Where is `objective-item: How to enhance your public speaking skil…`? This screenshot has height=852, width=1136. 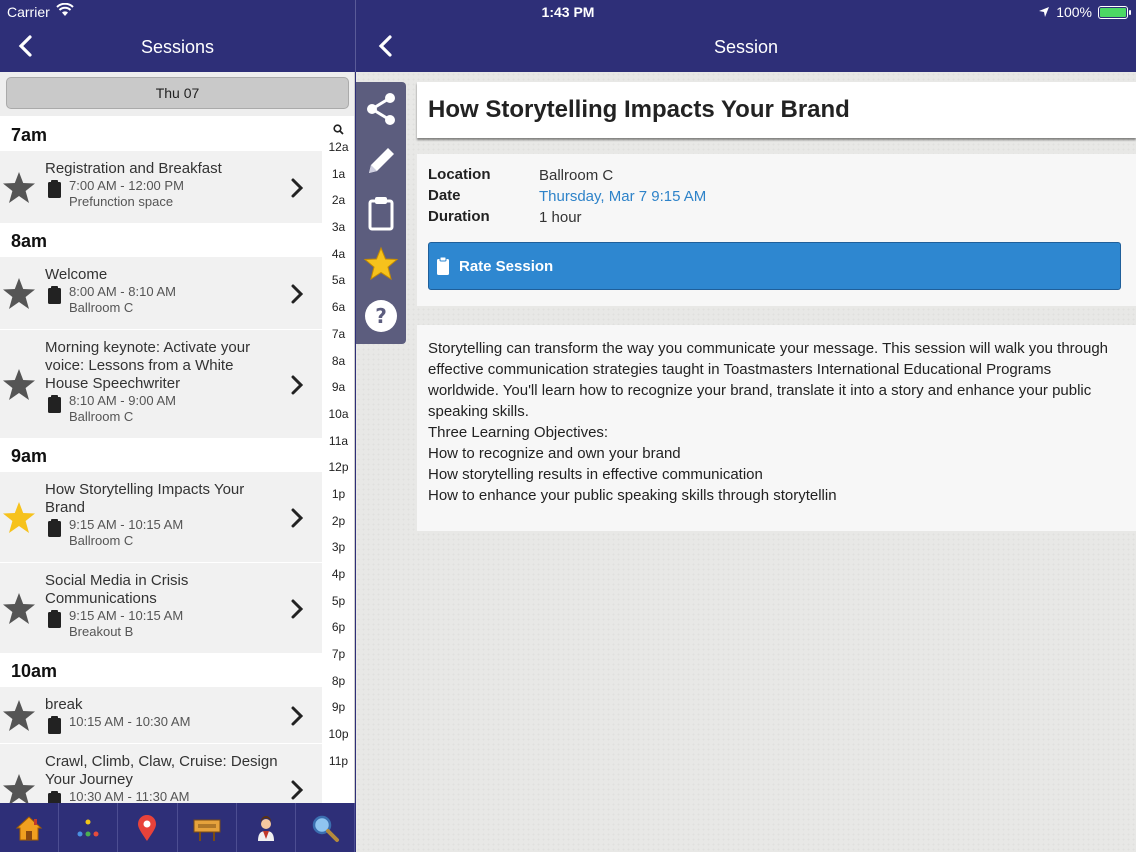
objective-item: How to enhance your public speaking skil… is located at coordinates (632, 495).